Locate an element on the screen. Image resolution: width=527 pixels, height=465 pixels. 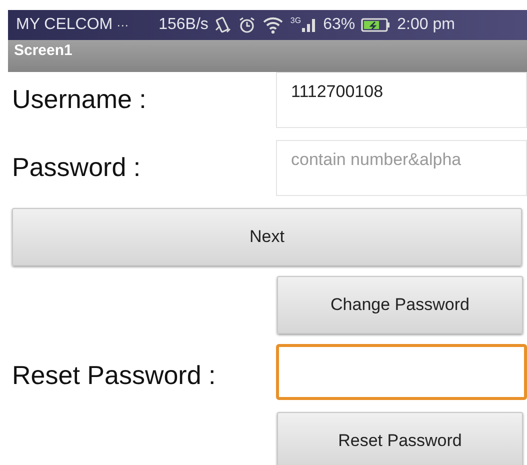
vibrate-icon is located at coordinates (223, 25).